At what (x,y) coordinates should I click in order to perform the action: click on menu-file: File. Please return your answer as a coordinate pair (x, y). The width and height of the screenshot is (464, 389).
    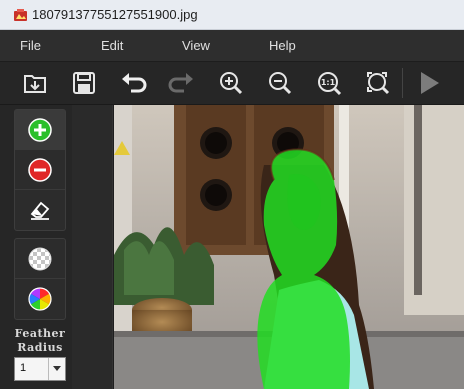
    Looking at the image, I should click on (30, 45).